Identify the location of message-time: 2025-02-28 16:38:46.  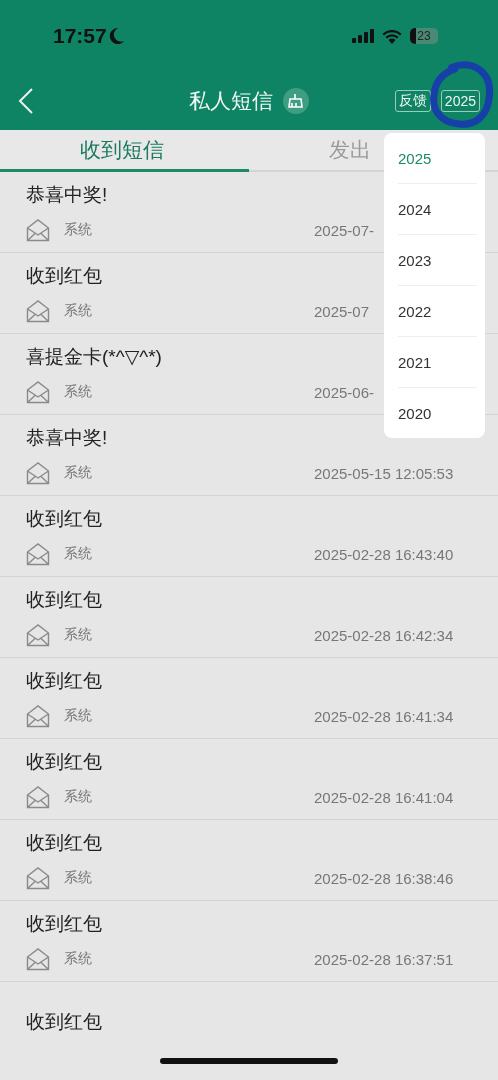
(384, 878).